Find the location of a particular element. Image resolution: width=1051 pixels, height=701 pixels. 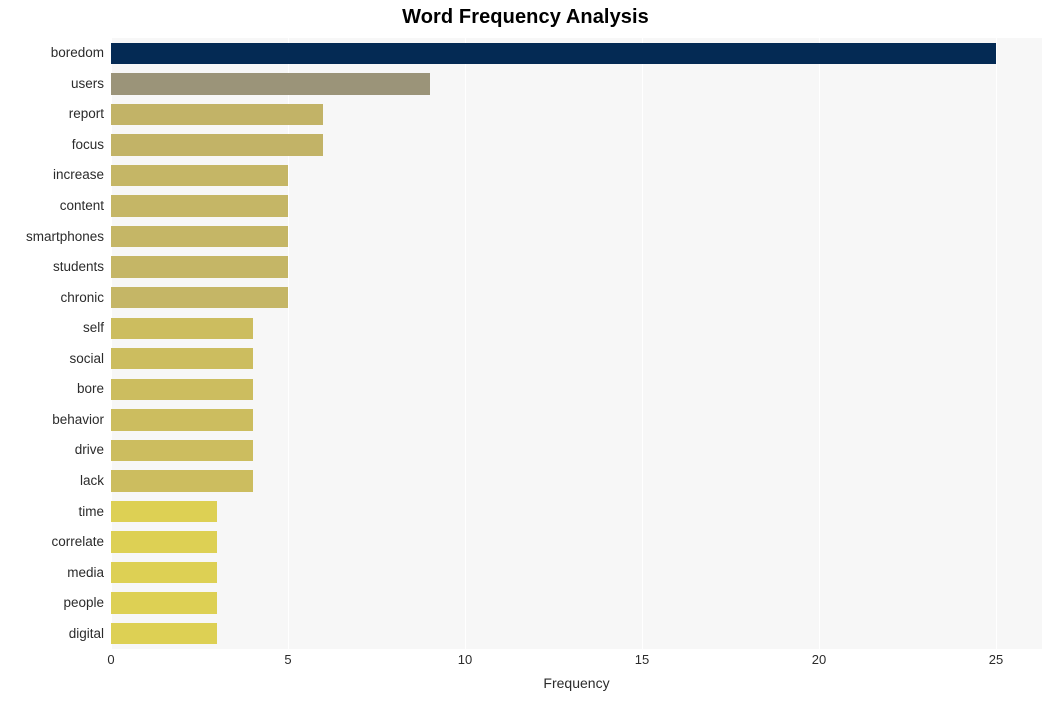

y-tick-label-chronic: chronic is located at coordinates (82, 297).